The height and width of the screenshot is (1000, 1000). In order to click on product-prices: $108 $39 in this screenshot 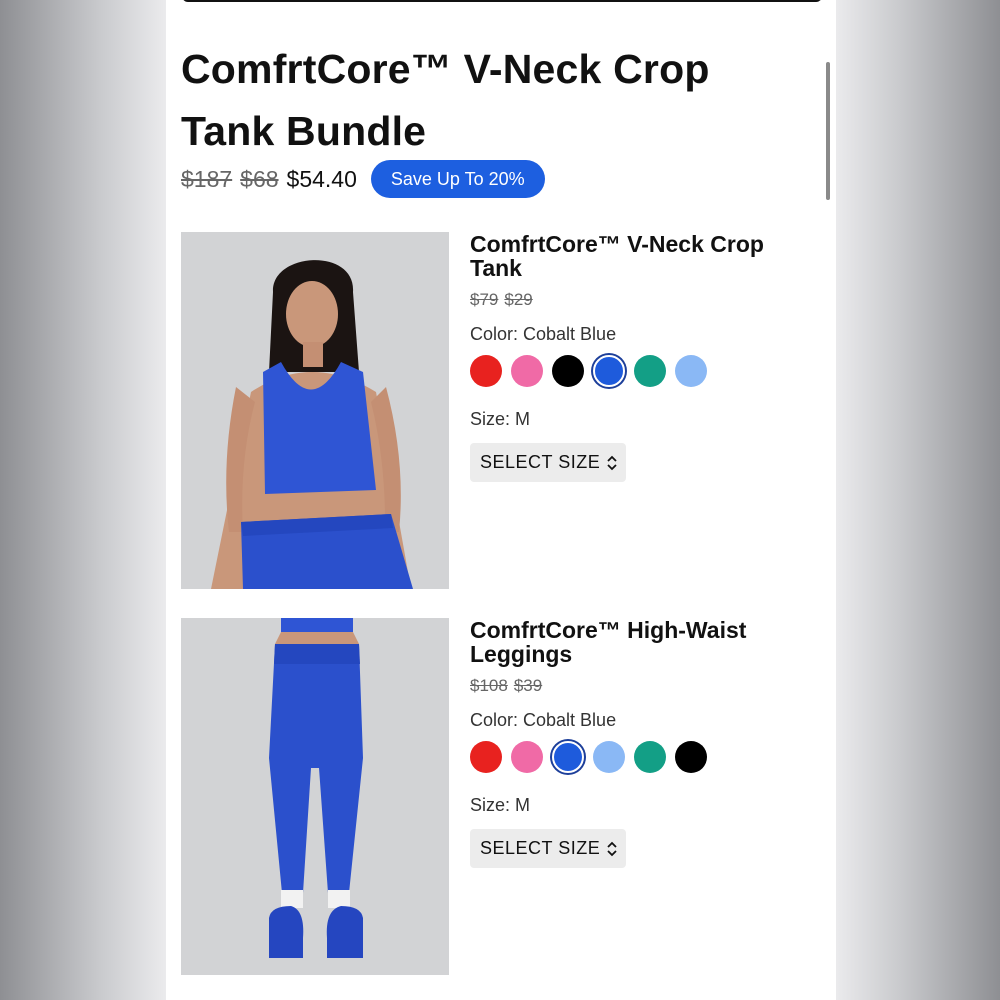, I will do `click(640, 686)`.